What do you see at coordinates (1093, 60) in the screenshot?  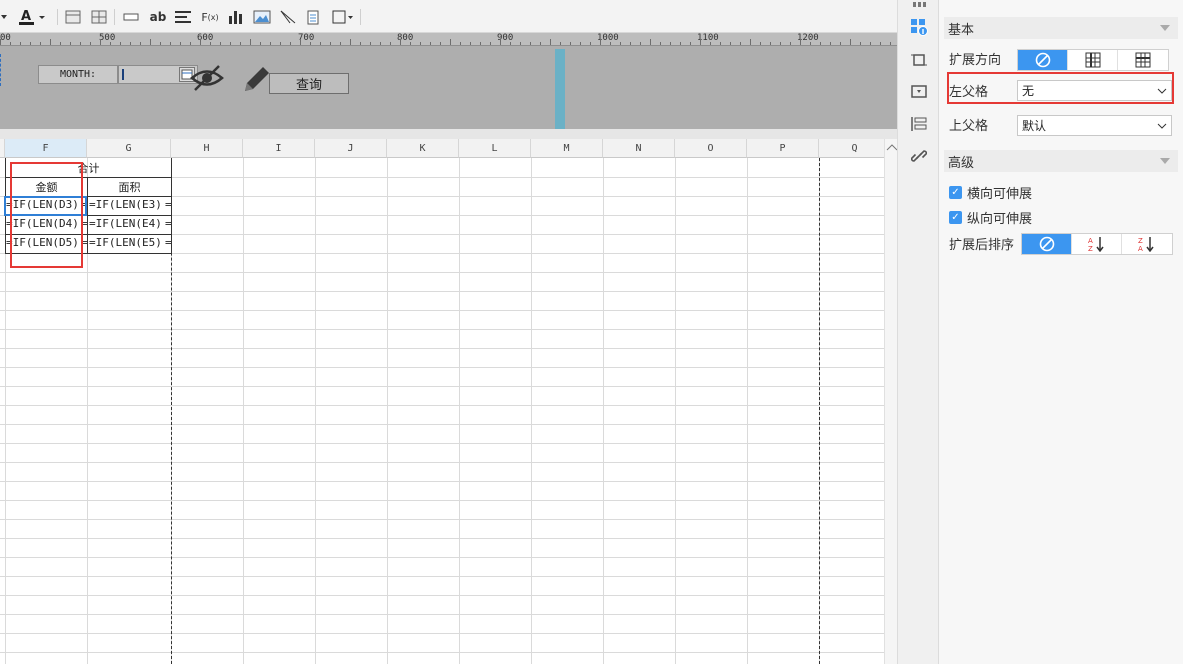 I see `expand-vertical-option` at bounding box center [1093, 60].